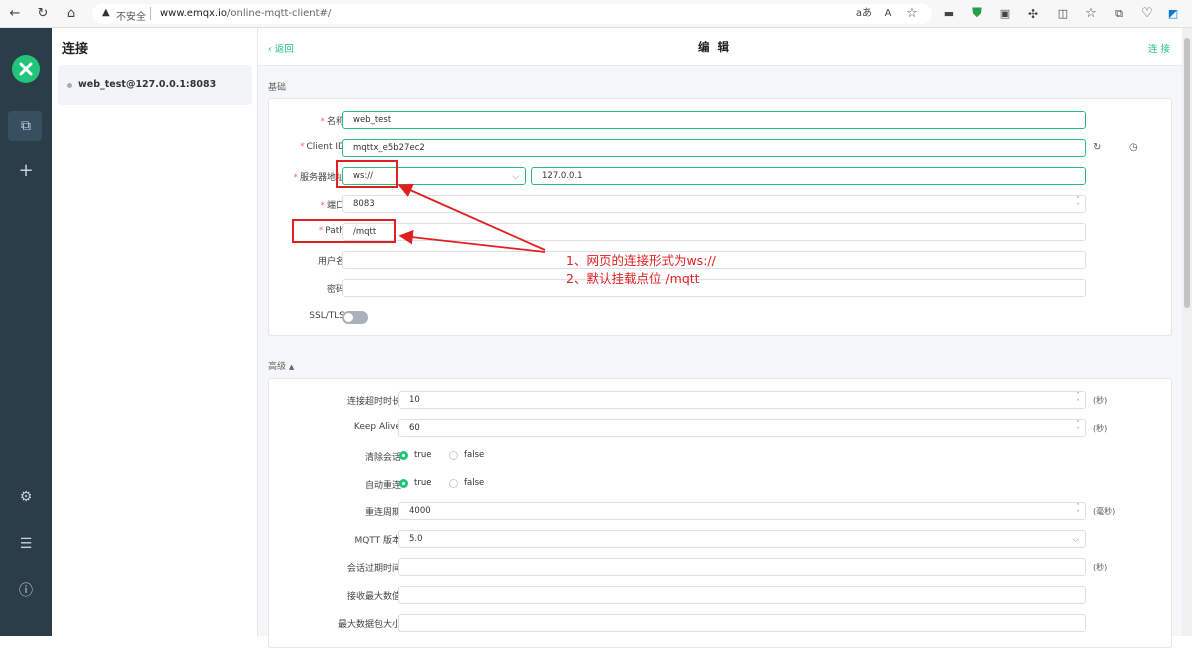 The image size is (1192, 648). Describe the element at coordinates (641, 260) in the screenshot. I see `annotation-line-1: 1、网页的连接形式为ws://` at that location.